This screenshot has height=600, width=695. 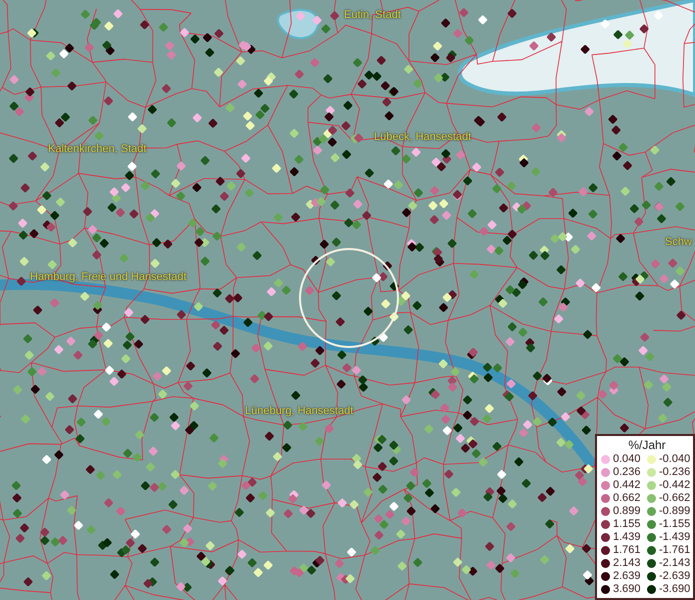 I want to click on legend-value: 0.899, so click(x=627, y=511).